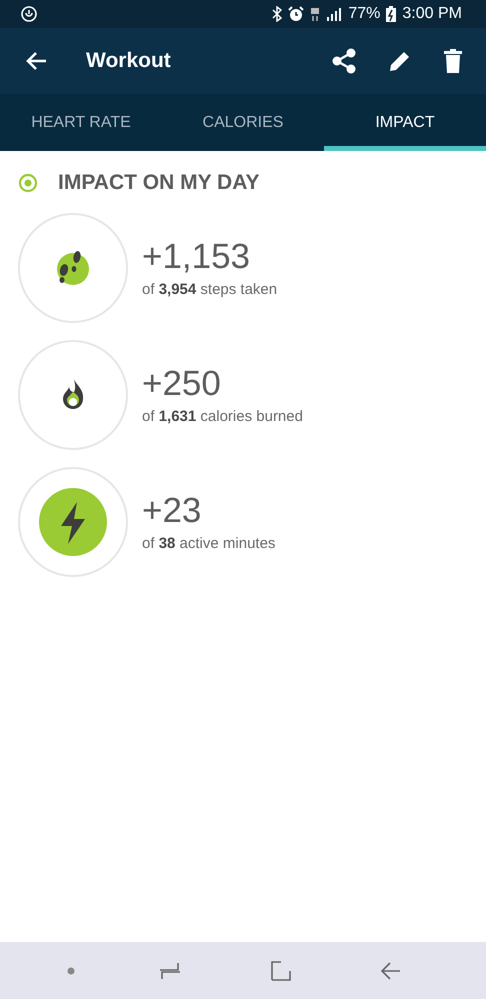  What do you see at coordinates (159, 183) in the screenshot?
I see `section-title: IMPACT ON MY DAY` at bounding box center [159, 183].